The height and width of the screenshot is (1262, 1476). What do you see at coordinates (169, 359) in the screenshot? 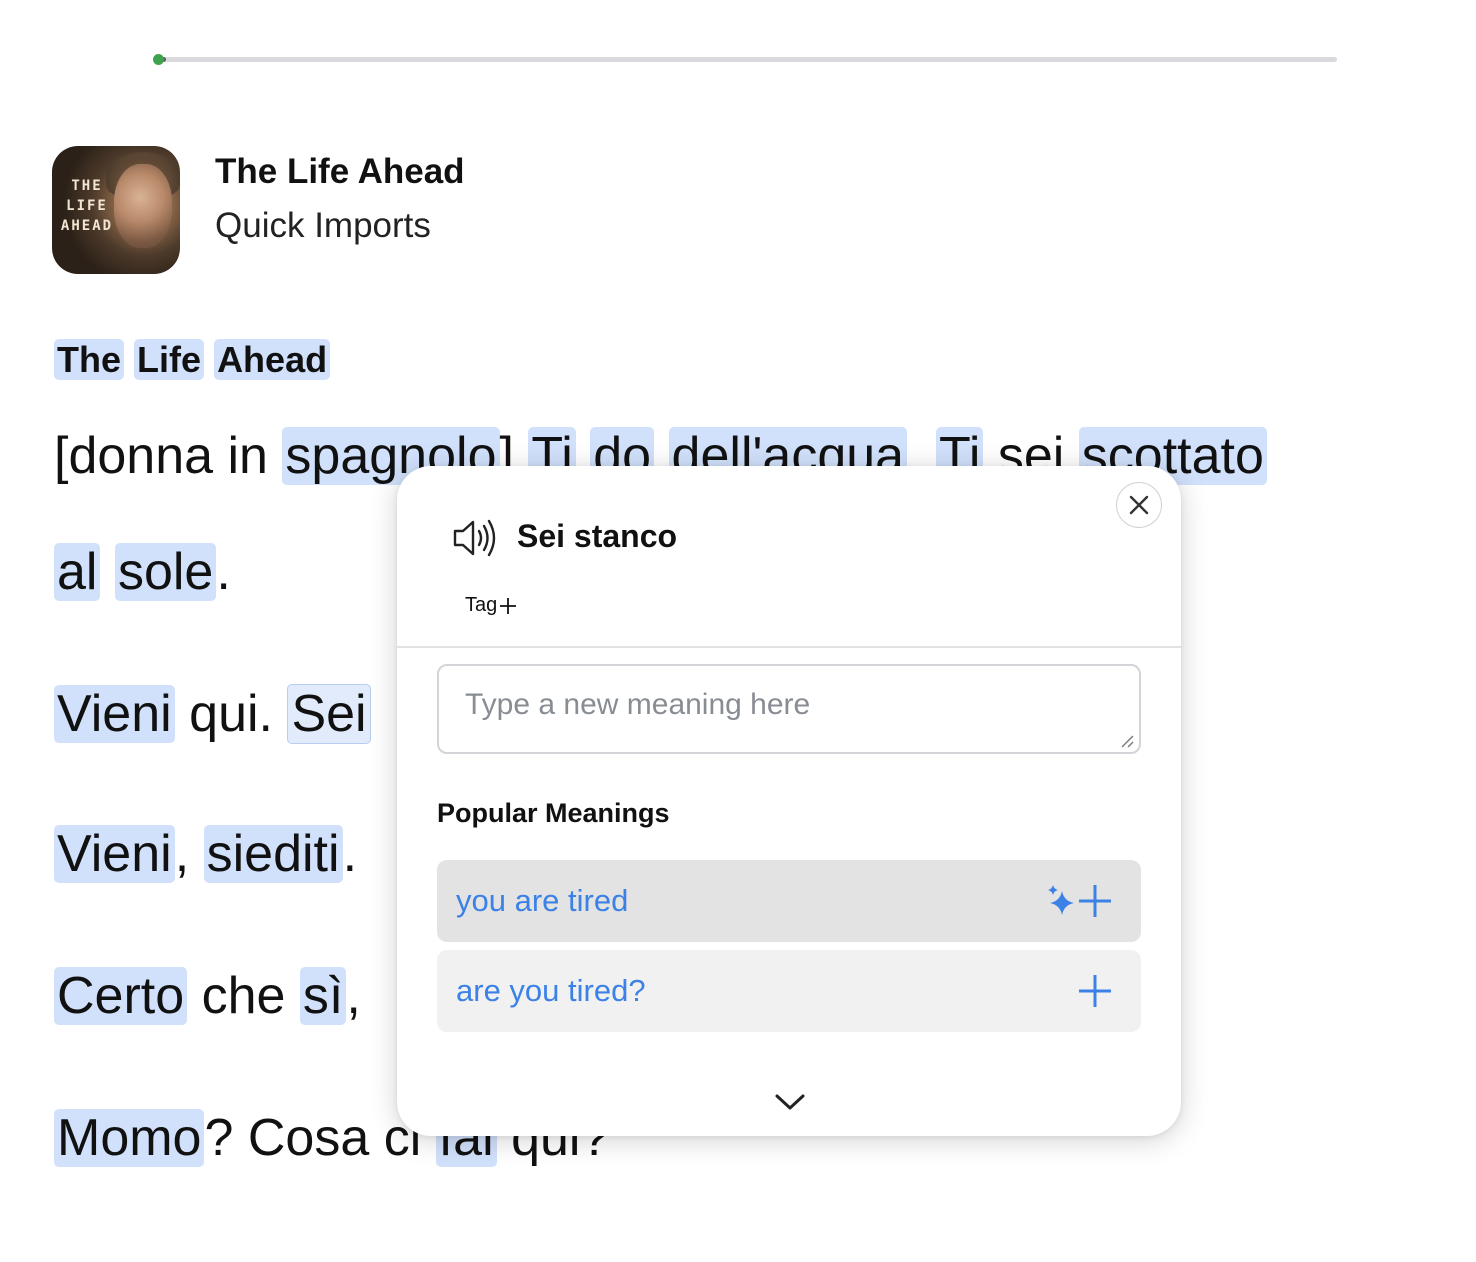
I see `word-token: Life` at bounding box center [169, 359].